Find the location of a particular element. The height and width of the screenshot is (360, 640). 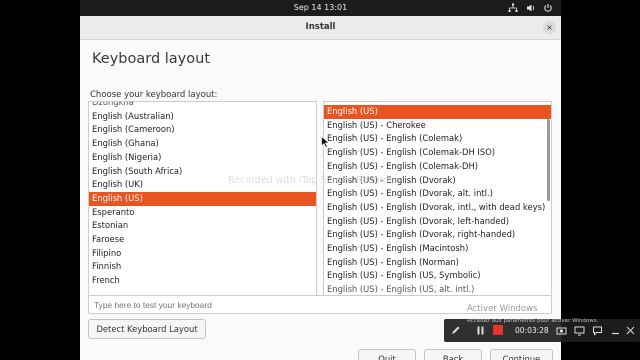

list-item: Filipino is located at coordinates (202, 254).